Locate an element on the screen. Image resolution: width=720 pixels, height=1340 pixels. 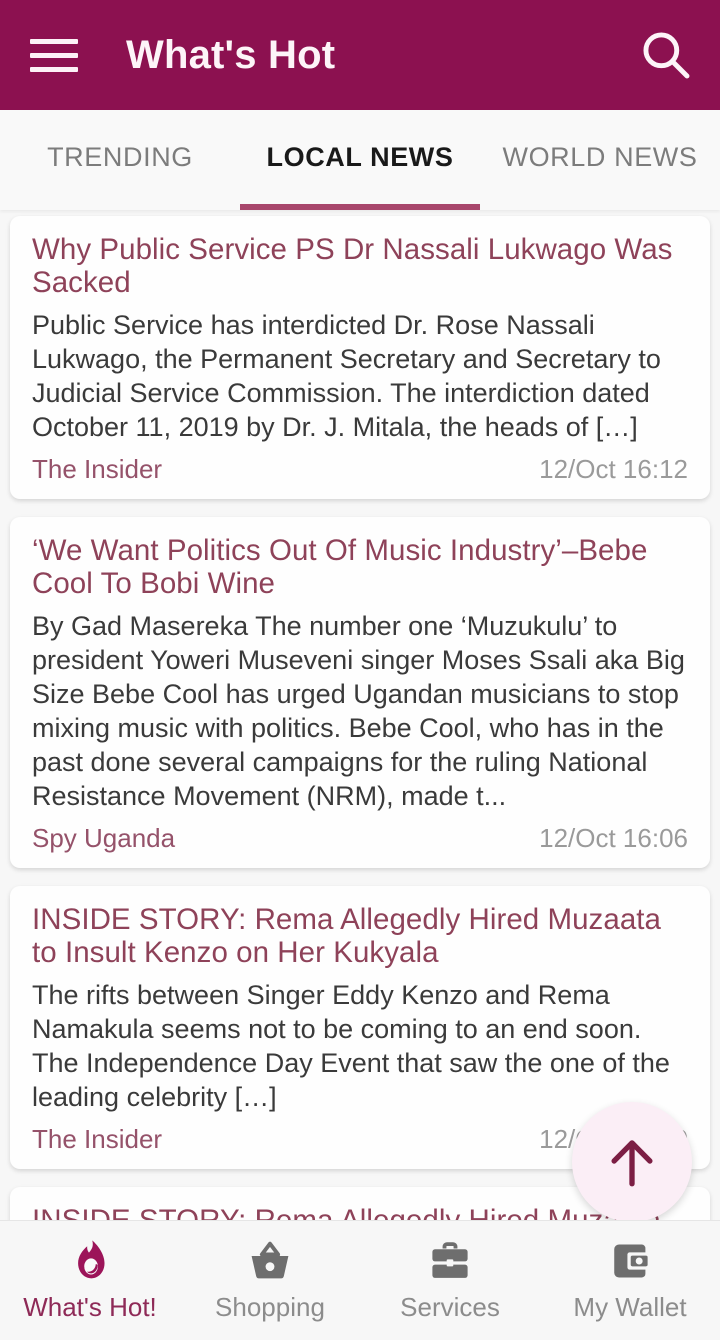
nav-item-whats-hot: What's Hot! is located at coordinates (90, 1280).